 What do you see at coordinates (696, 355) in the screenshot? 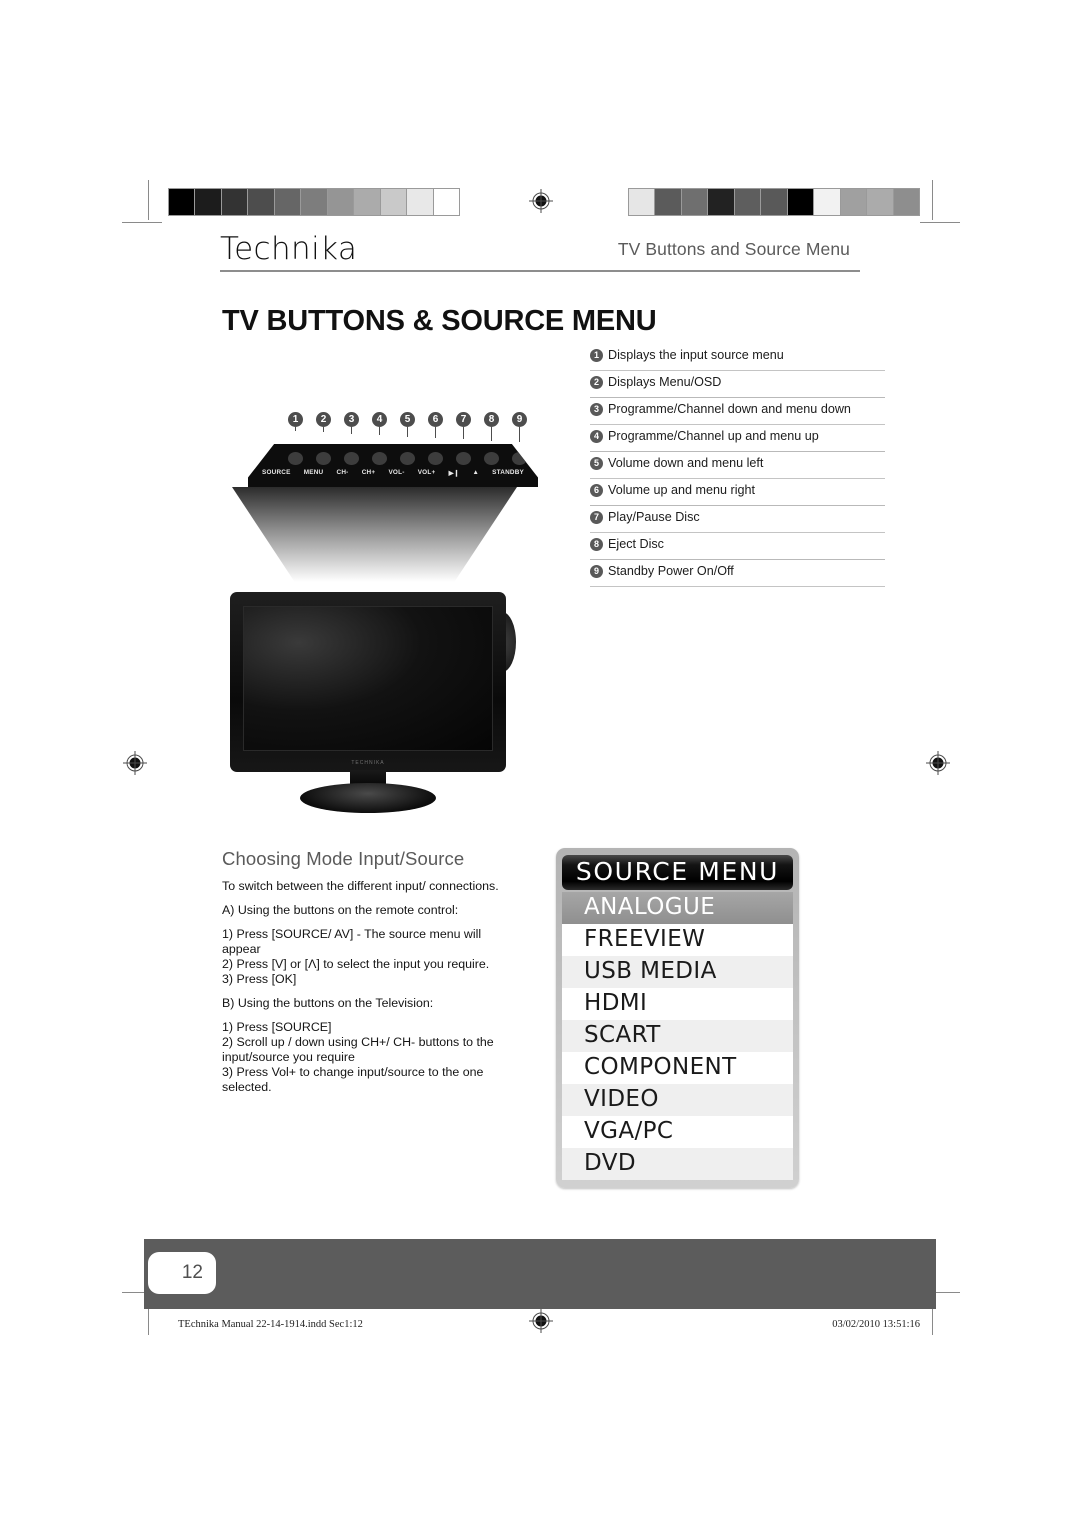
I see `legend-row-label: Displays the input source menu` at bounding box center [696, 355].